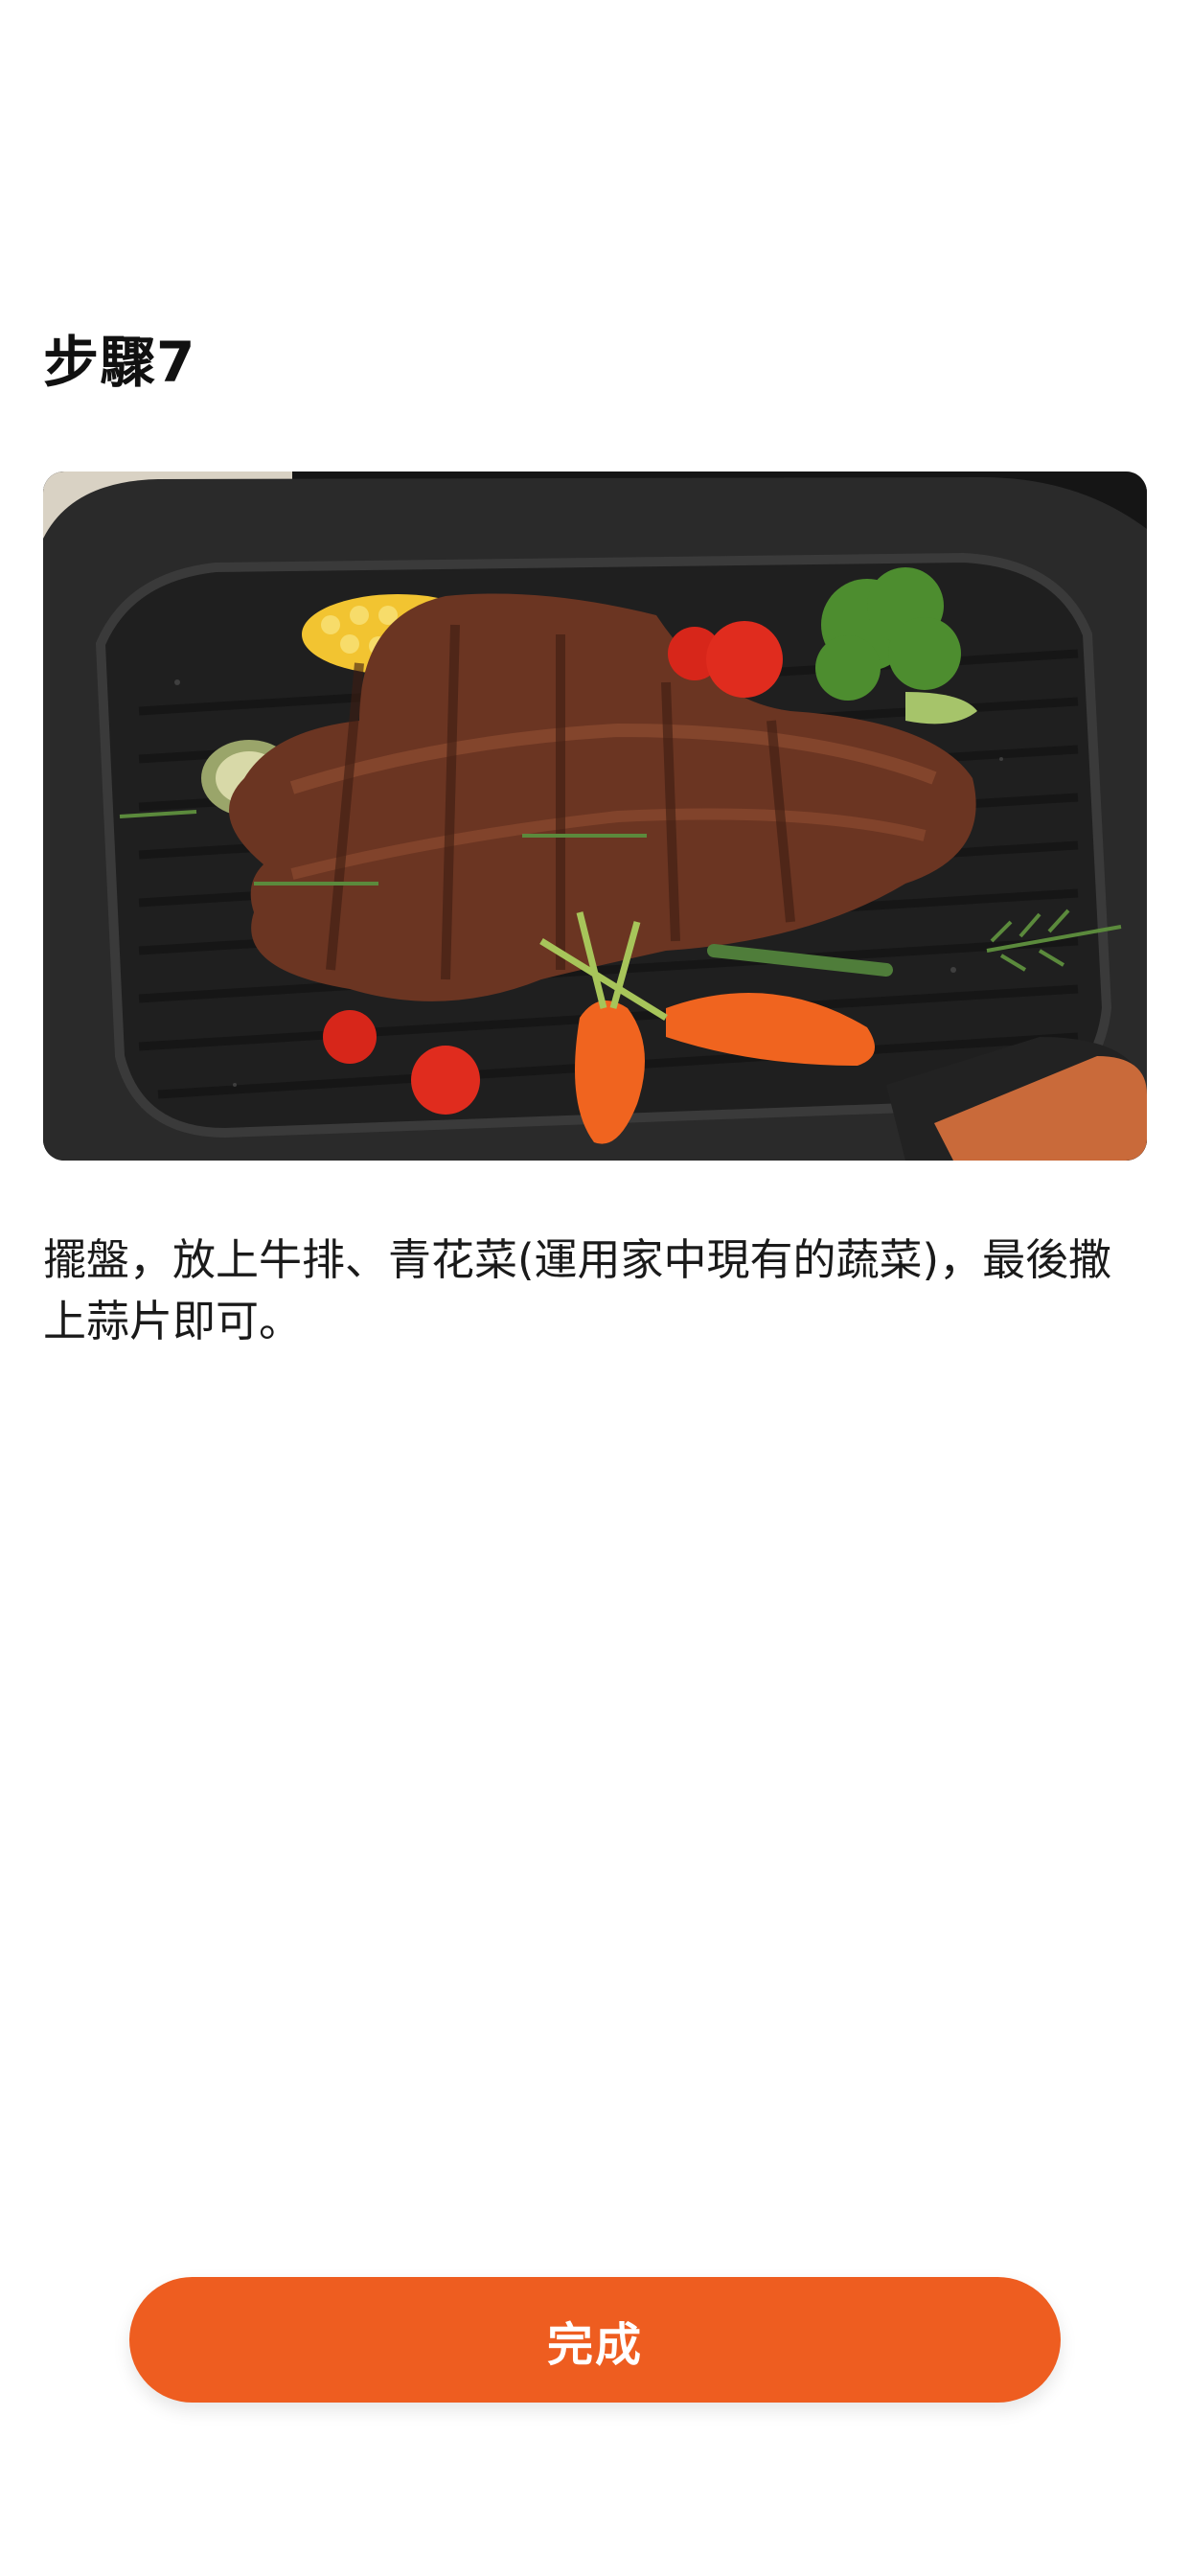 The height and width of the screenshot is (2576, 1190). Describe the element at coordinates (120, 362) in the screenshot. I see `step-title: 步驟7` at that location.